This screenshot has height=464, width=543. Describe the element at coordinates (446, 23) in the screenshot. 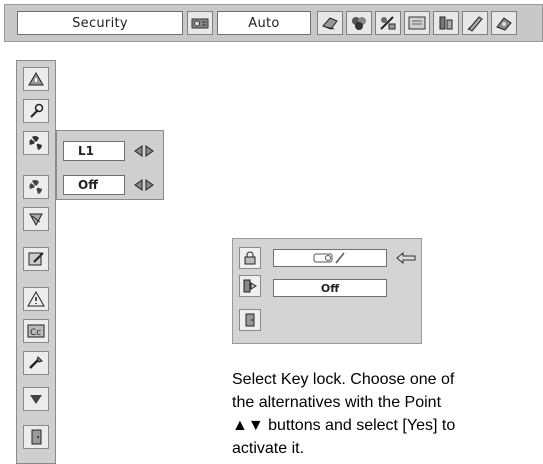

I see `setting-icon` at that location.